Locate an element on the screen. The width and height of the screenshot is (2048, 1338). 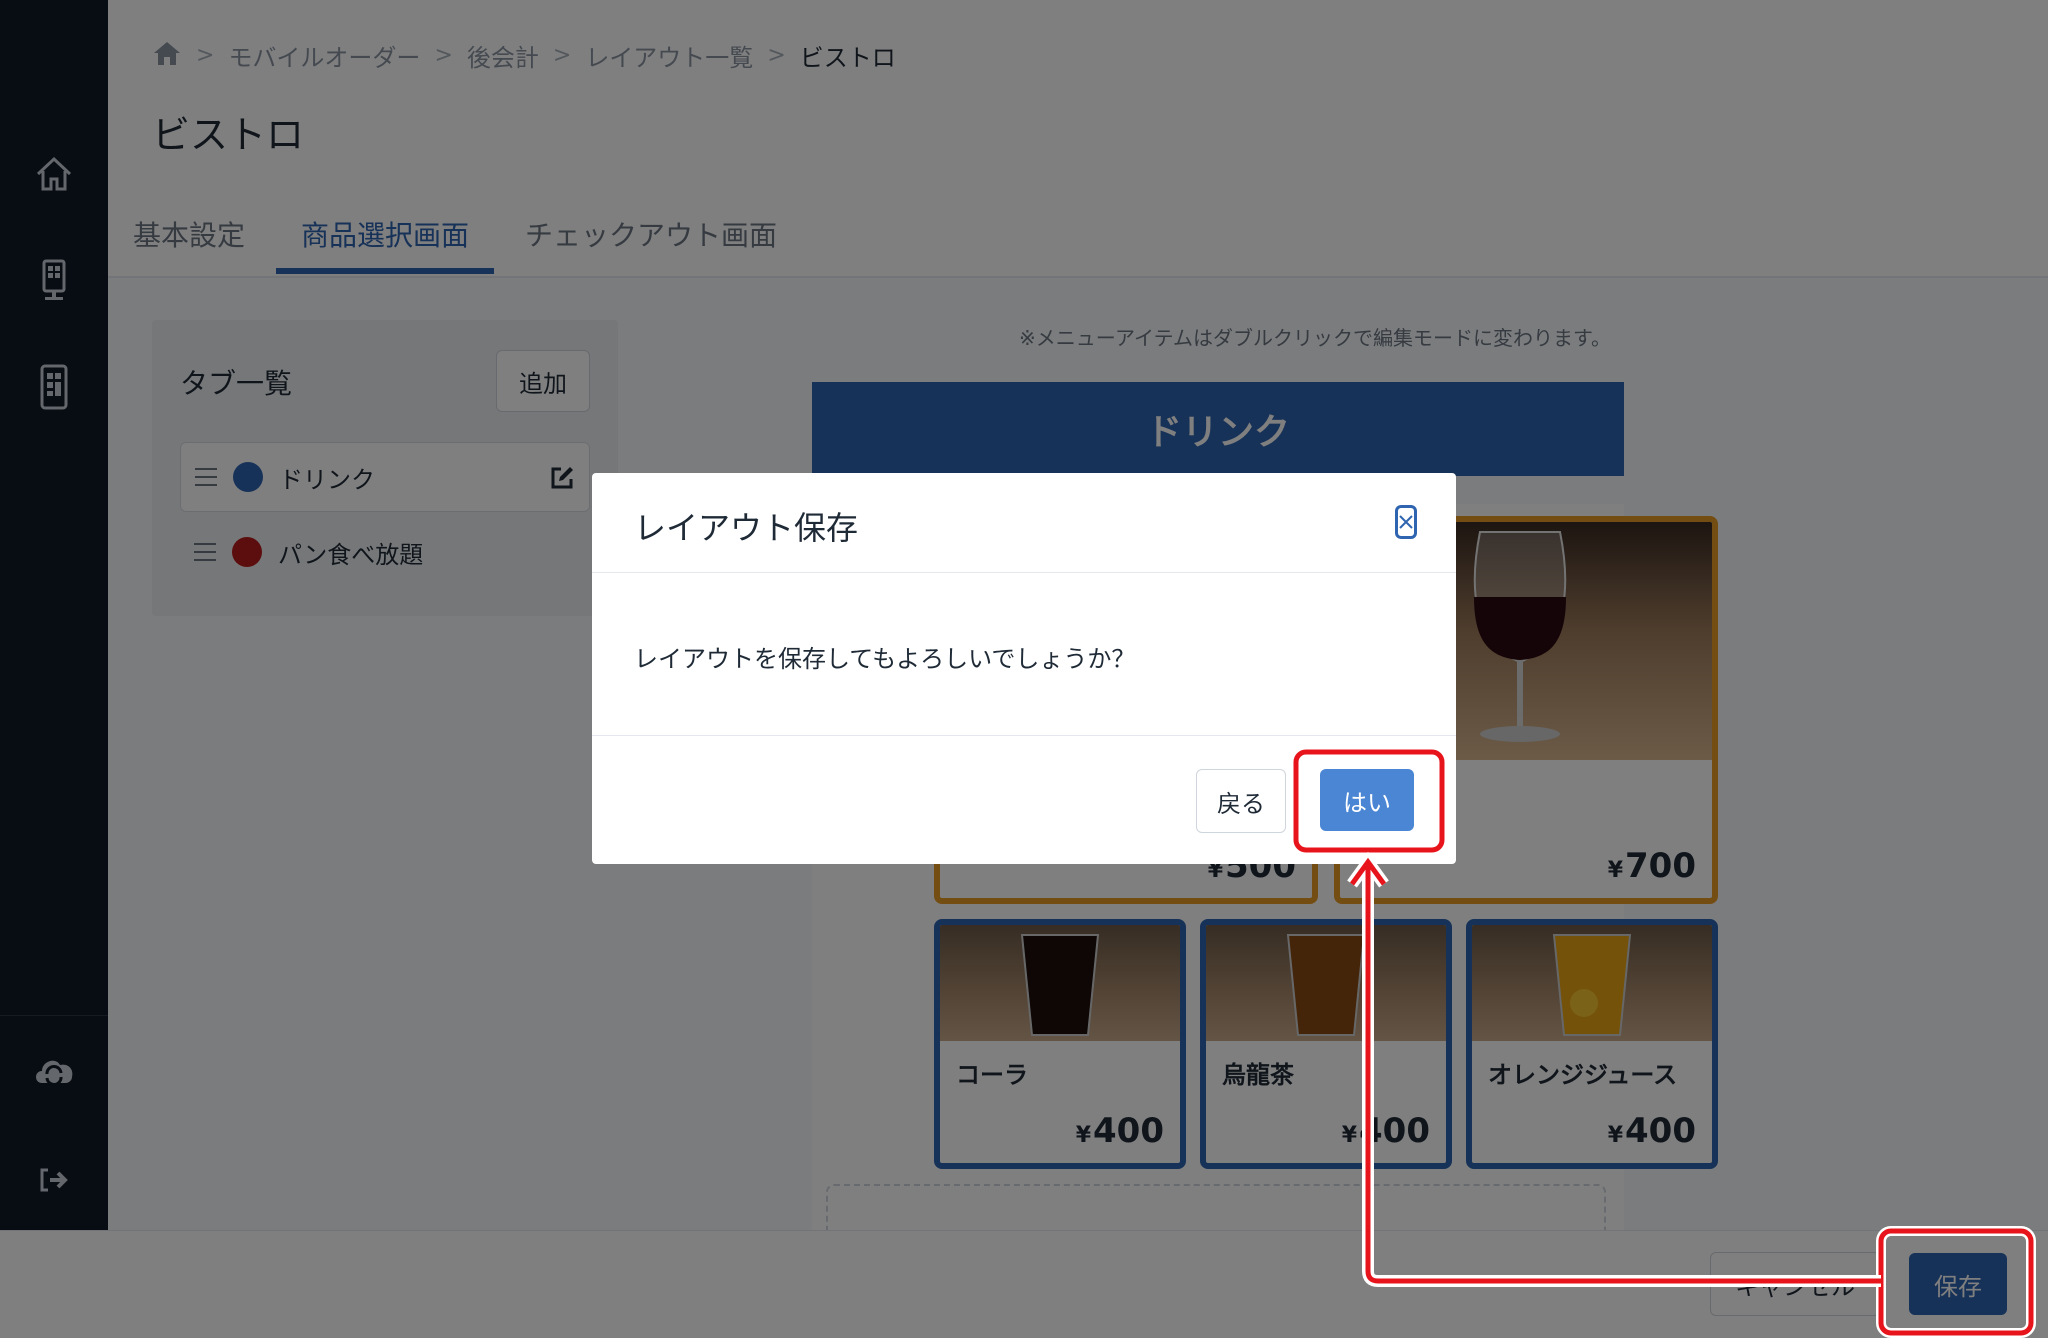
save-layout-dialog: レイアウト保存 レイアウトを保存してもよろしいでしょうか？ 戻る はい is located at coordinates (1024, 668).